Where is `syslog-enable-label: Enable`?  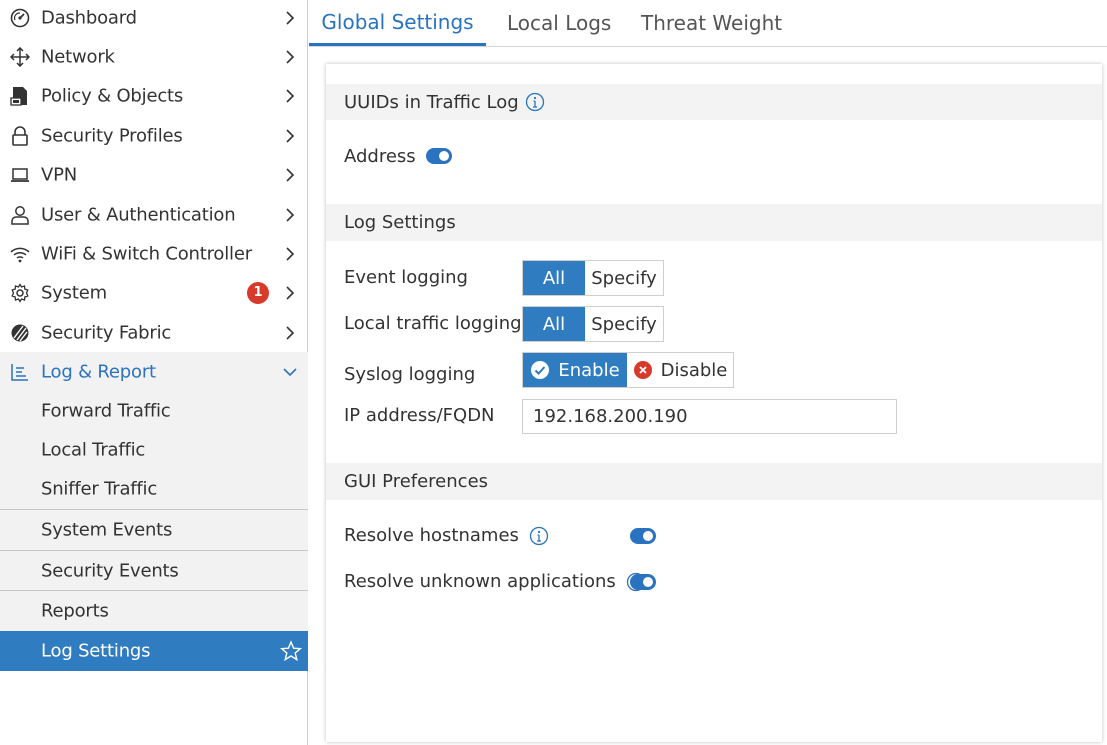 syslog-enable-label: Enable is located at coordinates (589, 370).